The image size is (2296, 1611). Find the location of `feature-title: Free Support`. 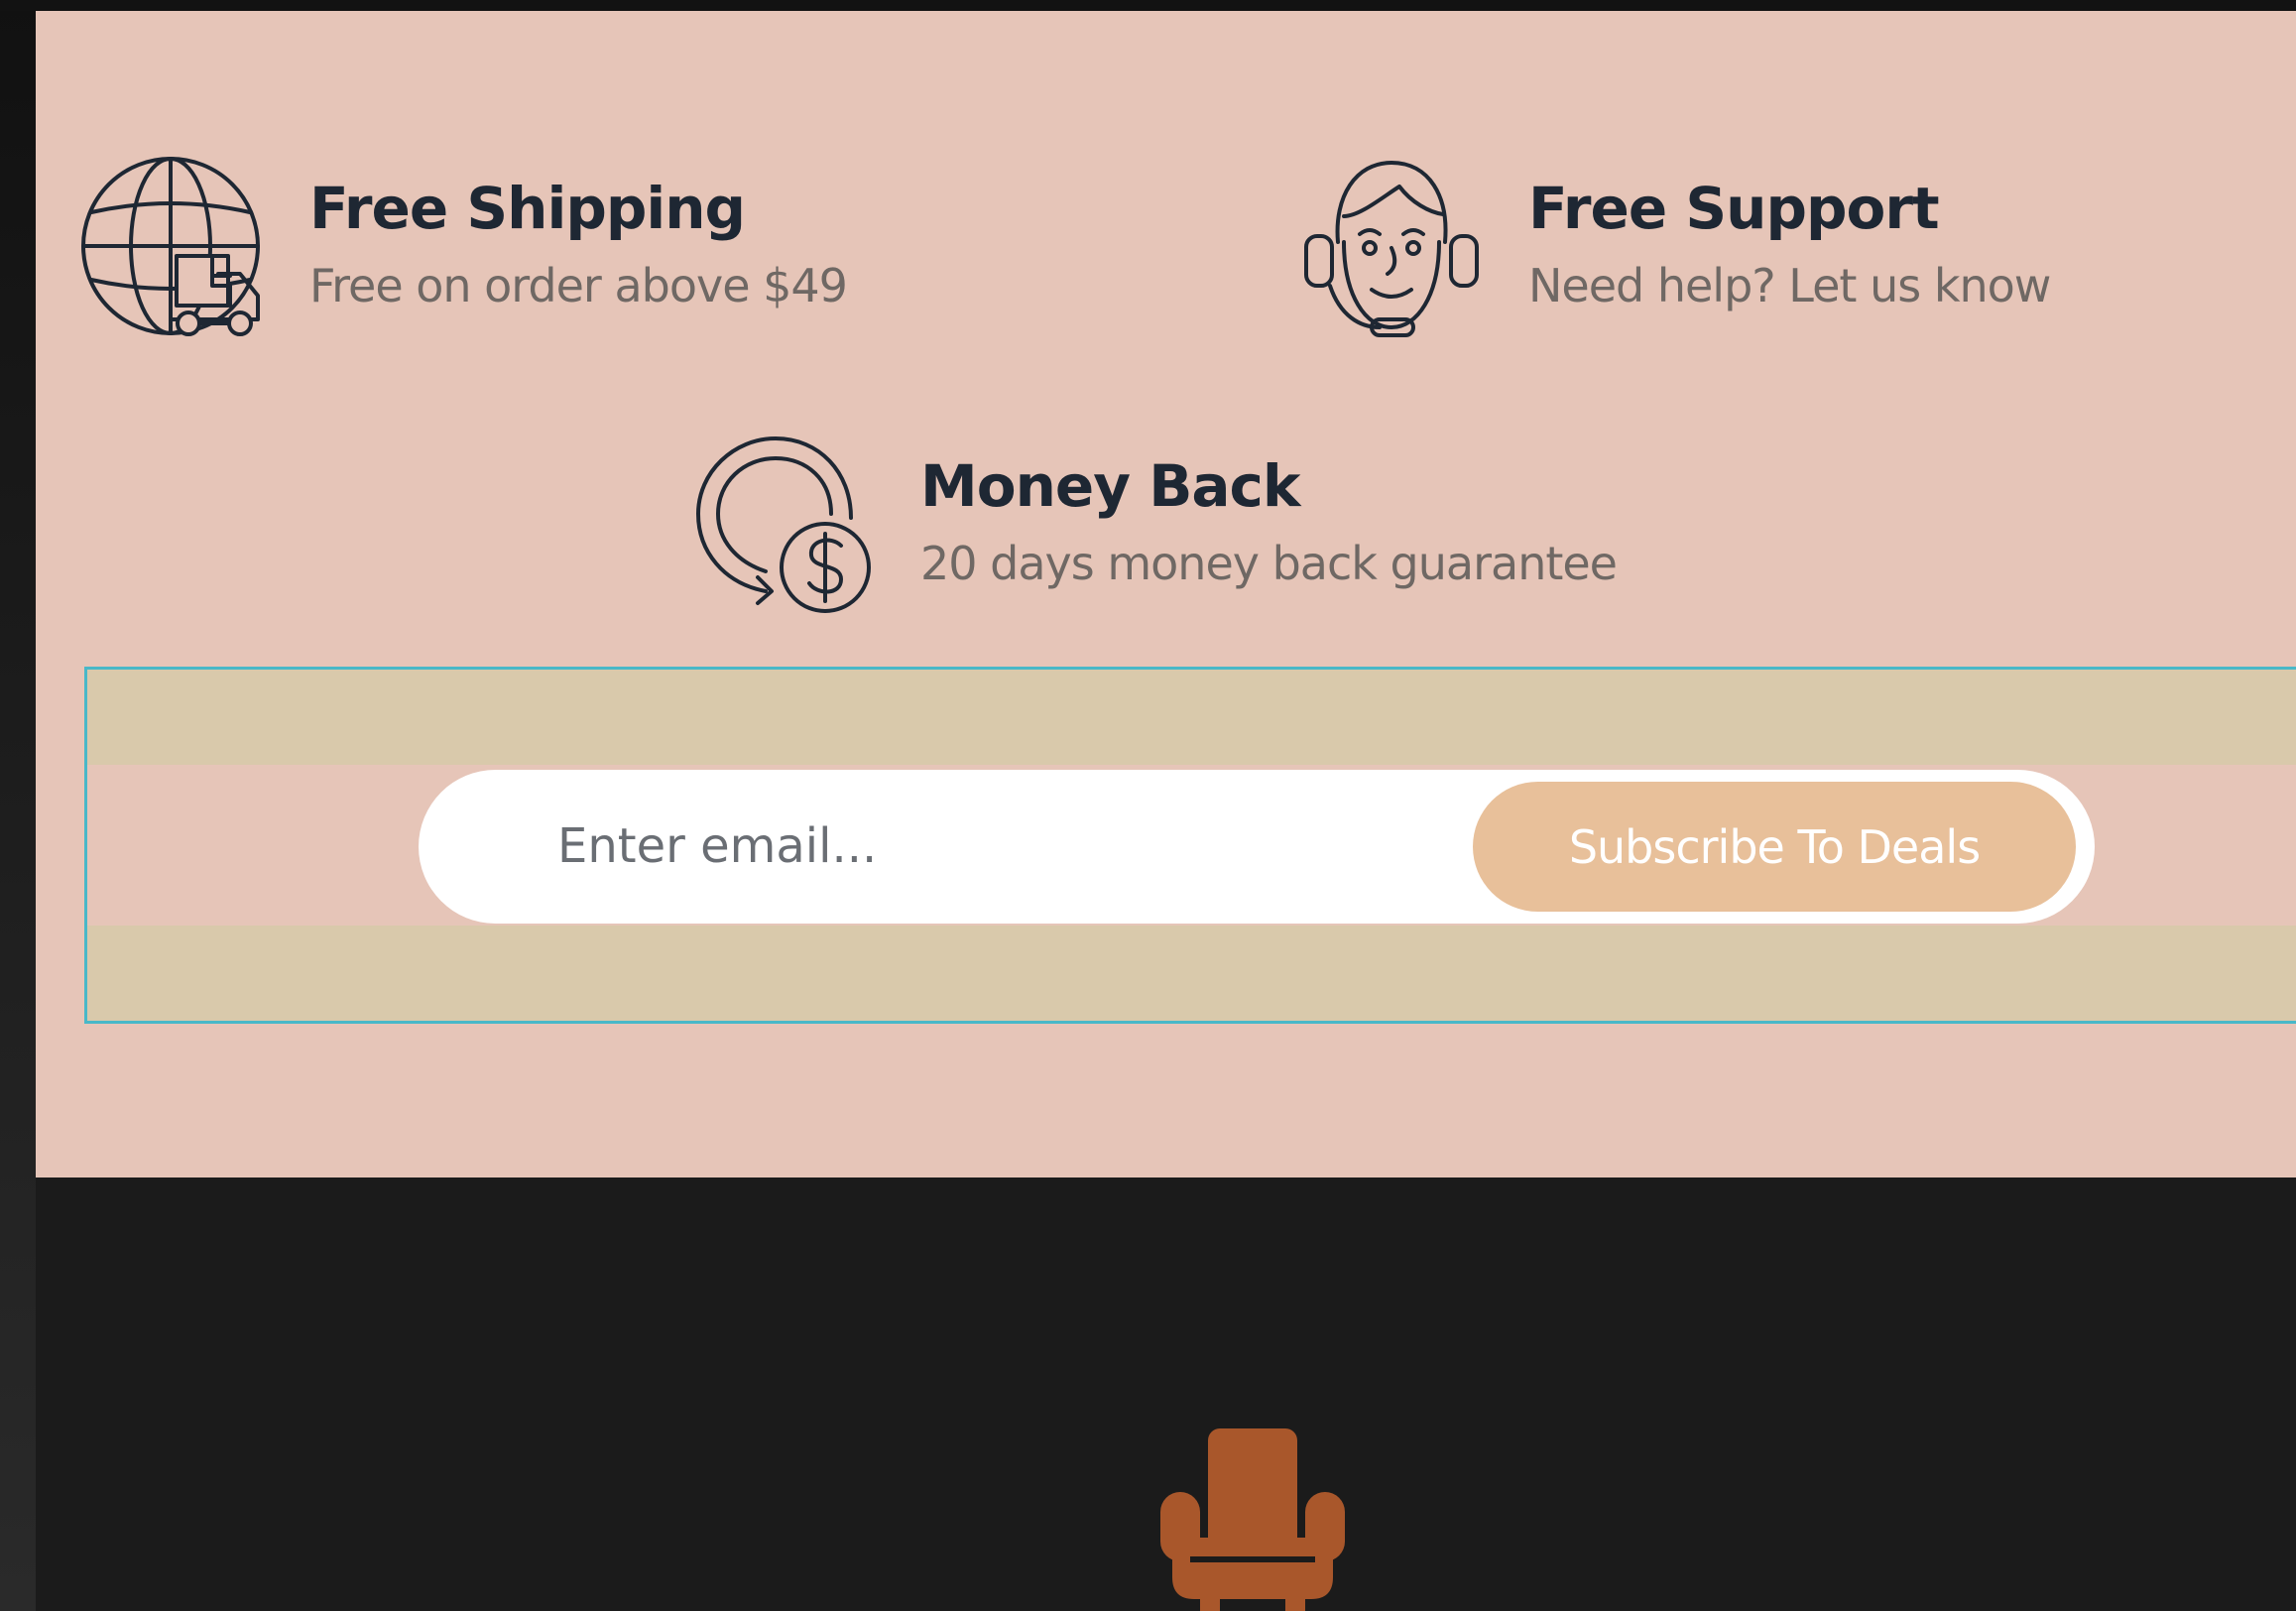

feature-title: Free Support is located at coordinates (1734, 208).